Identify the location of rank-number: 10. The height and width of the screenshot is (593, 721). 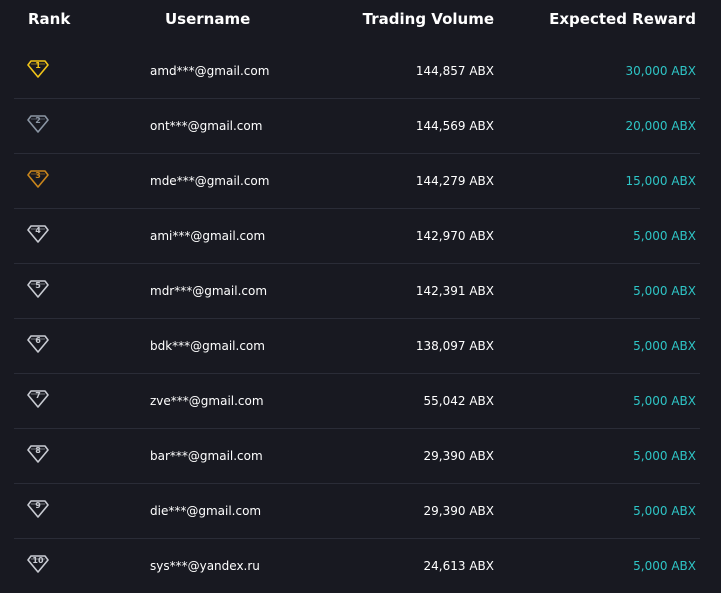
(38, 560).